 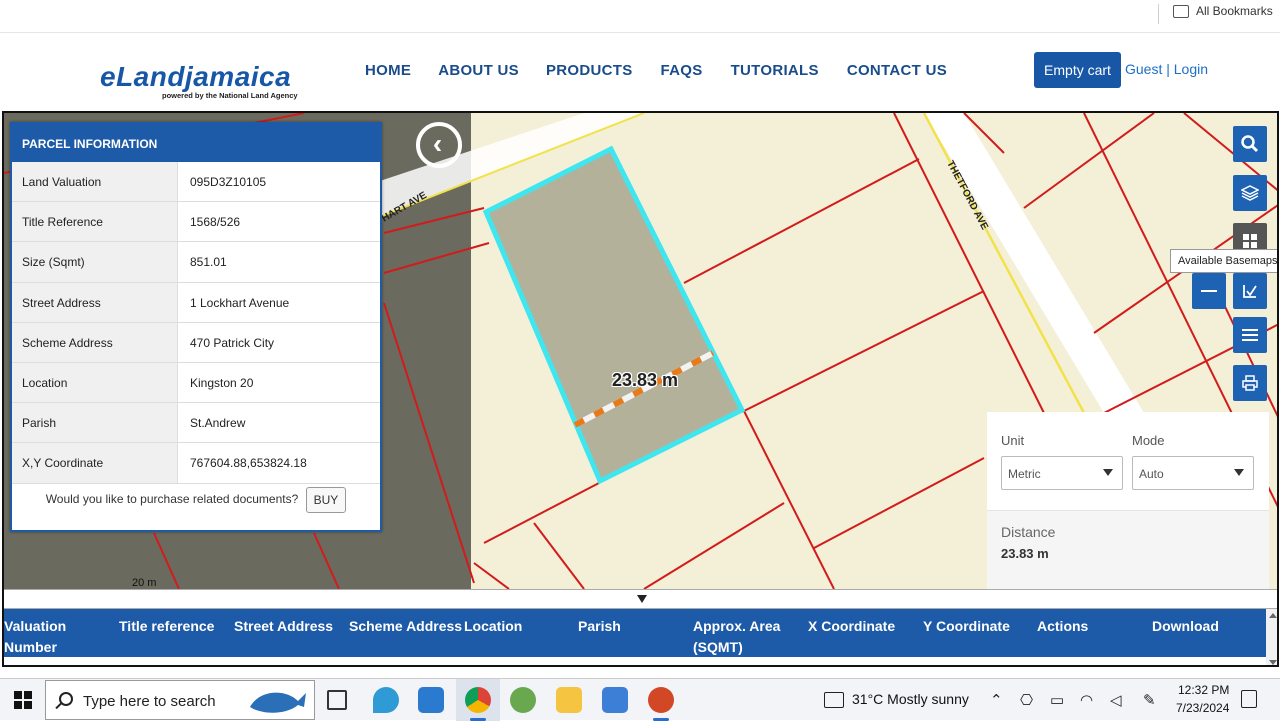 I want to click on nav-contact-us: CONTACT US, so click(x=897, y=70).